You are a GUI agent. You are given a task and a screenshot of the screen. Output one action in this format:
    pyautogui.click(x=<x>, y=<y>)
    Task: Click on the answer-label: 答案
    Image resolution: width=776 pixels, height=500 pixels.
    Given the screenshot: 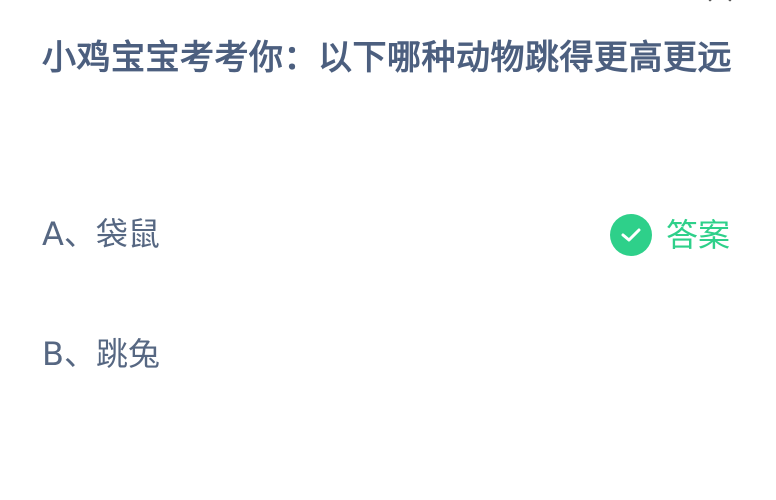 What is the action you would take?
    pyautogui.click(x=698, y=235)
    